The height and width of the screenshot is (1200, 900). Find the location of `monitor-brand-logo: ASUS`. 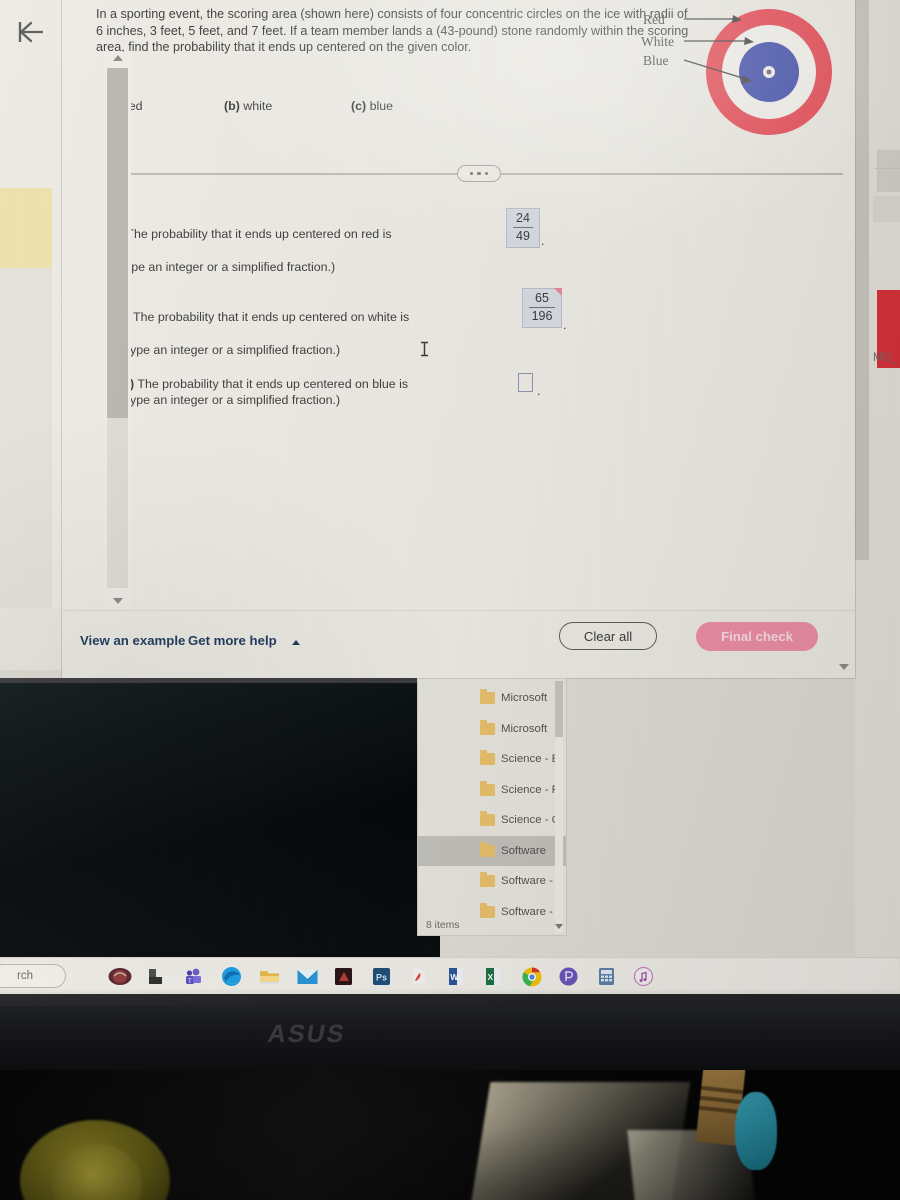

monitor-brand-logo: ASUS is located at coordinates (307, 1034).